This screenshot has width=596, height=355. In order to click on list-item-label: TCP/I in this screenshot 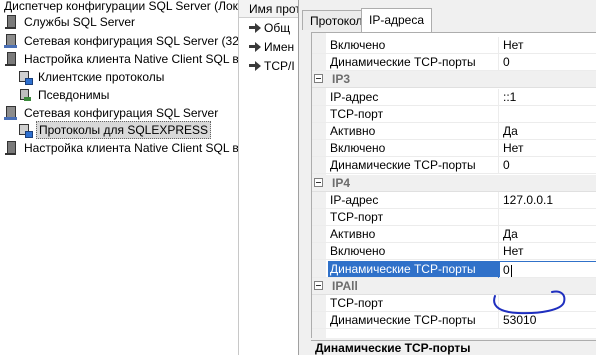, I will do `click(279, 66)`.